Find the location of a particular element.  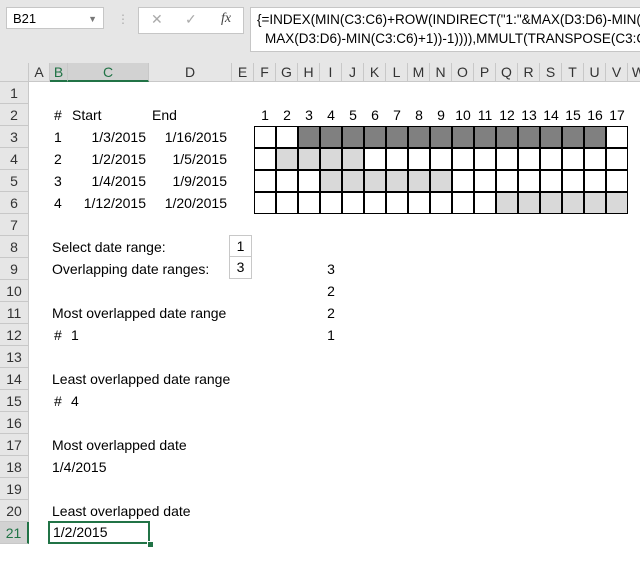

day-label: 5 is located at coordinates (353, 115).